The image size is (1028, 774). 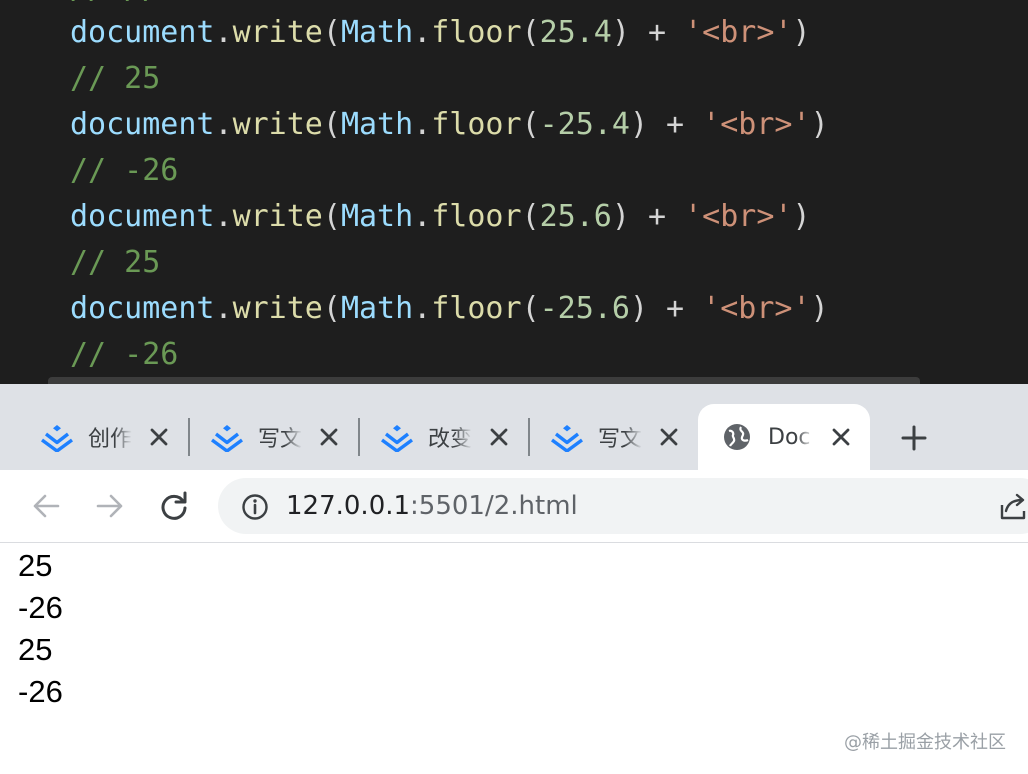 What do you see at coordinates (46, 506) in the screenshot?
I see `back-button` at bounding box center [46, 506].